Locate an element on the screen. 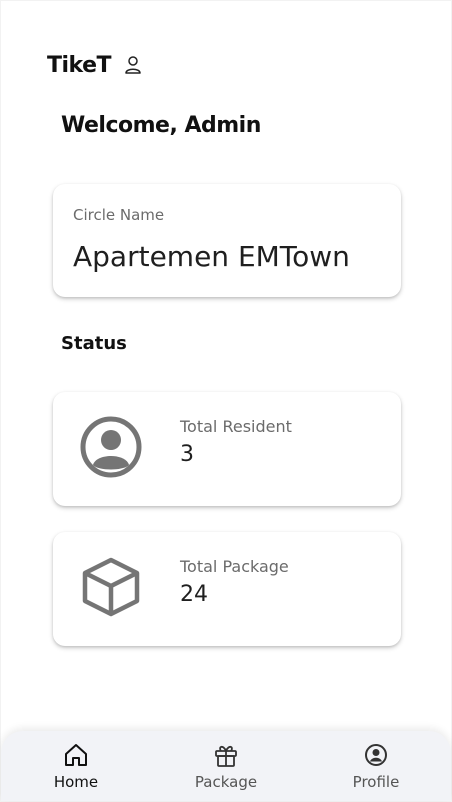 The height and width of the screenshot is (802, 452). profile-icon is located at coordinates (376, 755).